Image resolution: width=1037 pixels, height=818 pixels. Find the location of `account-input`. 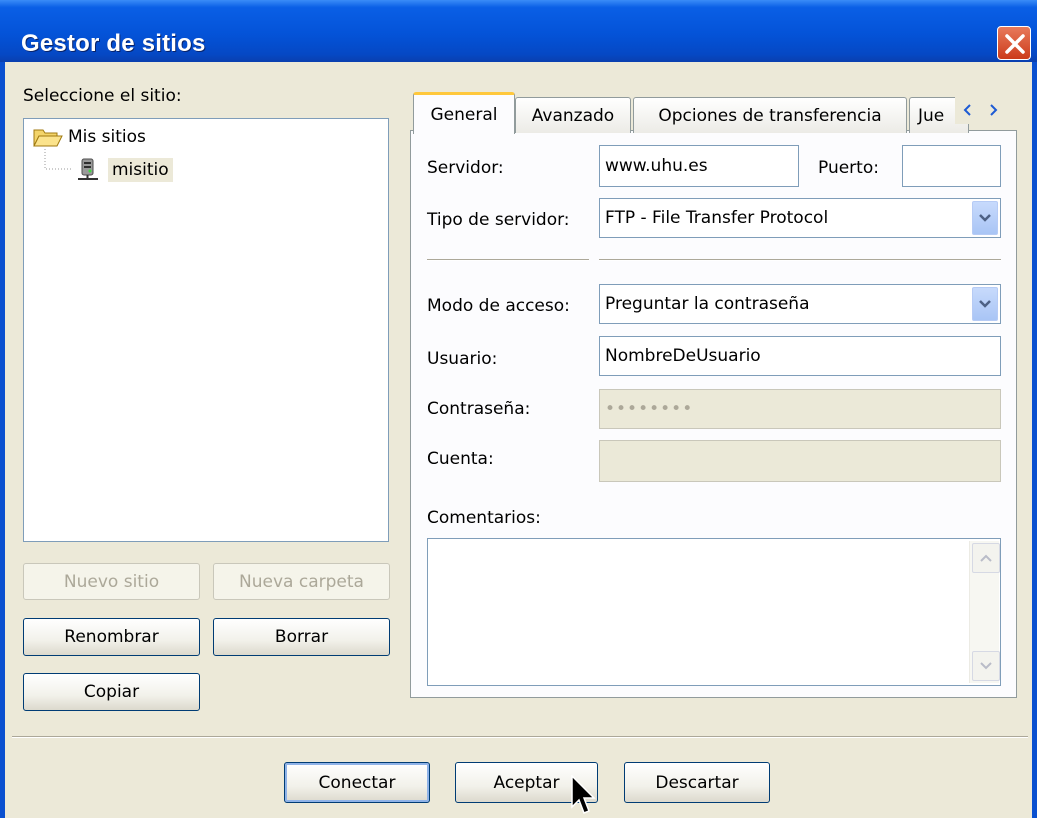

account-input is located at coordinates (800, 461).